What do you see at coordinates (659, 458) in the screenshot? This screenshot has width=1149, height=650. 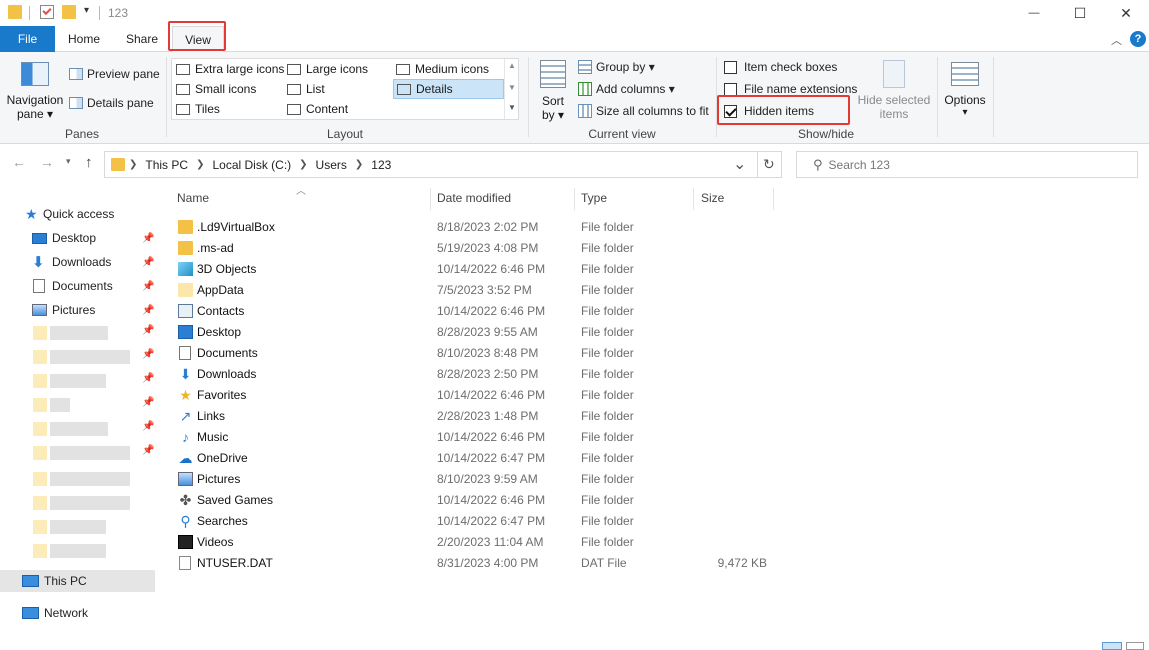 I see `table-row: ☁ OneDrive 10/14/2022 6:47 PM File folder` at bounding box center [659, 458].